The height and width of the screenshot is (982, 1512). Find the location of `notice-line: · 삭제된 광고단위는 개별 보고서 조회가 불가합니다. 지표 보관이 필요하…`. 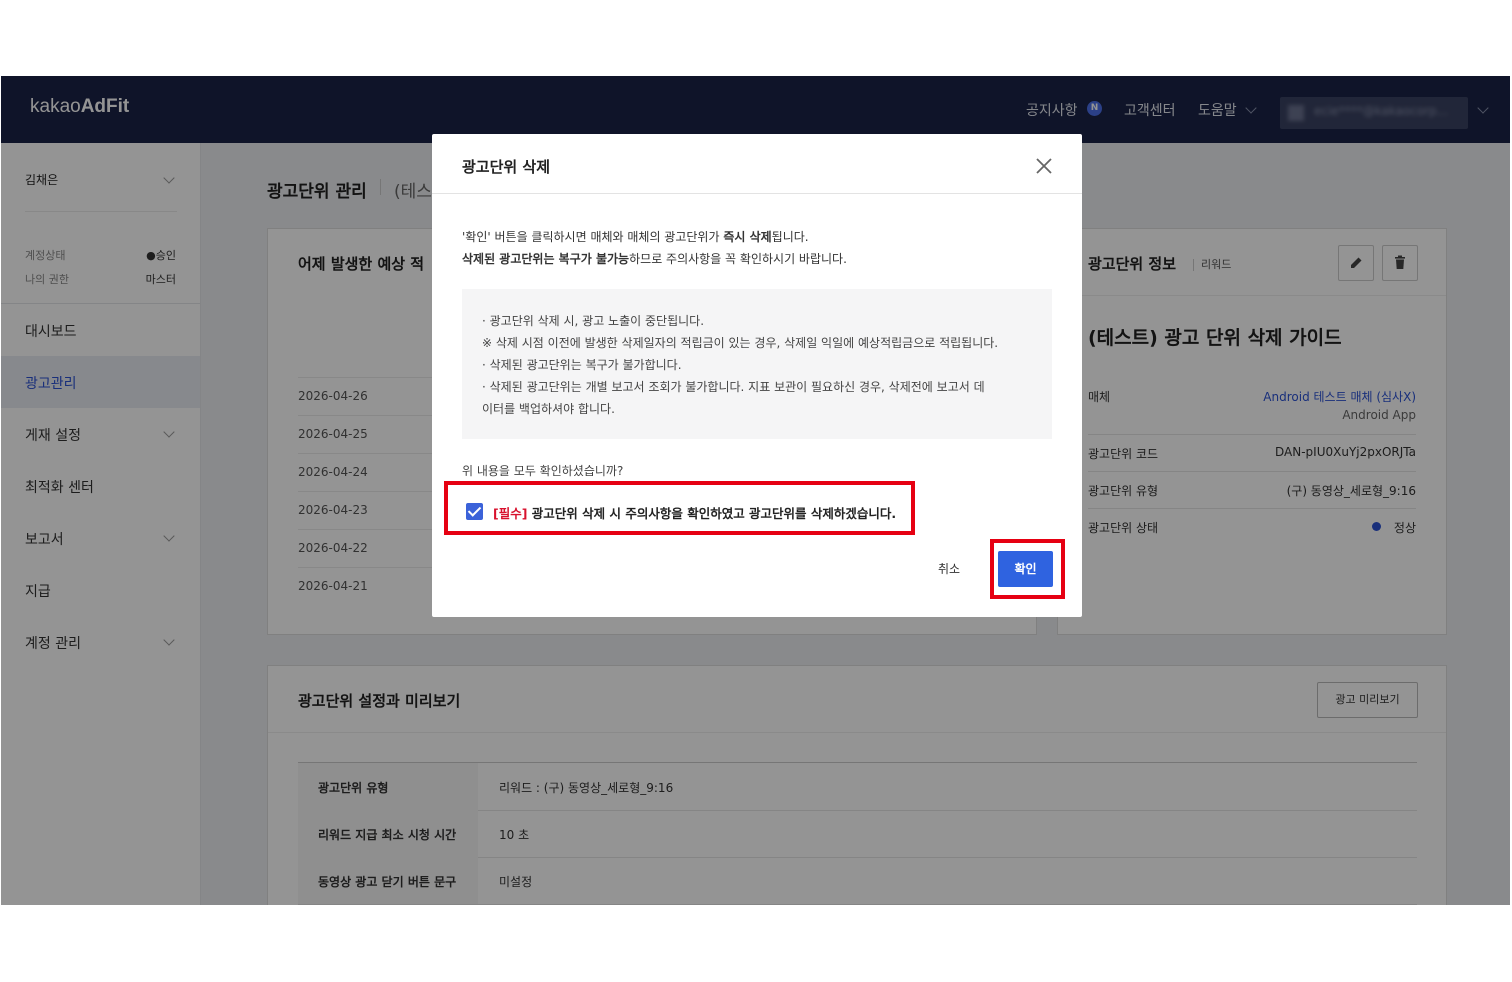

notice-line: · 삭제된 광고단위는 개별 보고서 조회가 불가합니다. 지표 보관이 필요하… is located at coordinates (733, 387).